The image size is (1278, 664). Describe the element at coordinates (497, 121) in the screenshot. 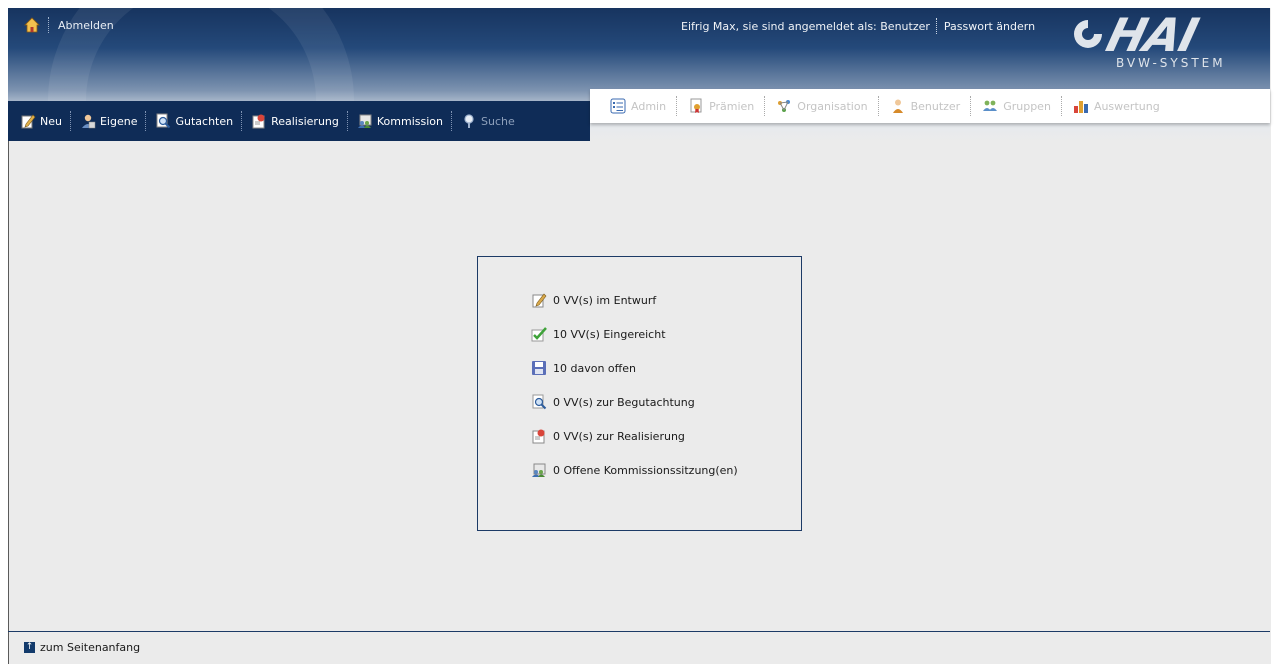

I see `nav-item-label: Suche` at that location.